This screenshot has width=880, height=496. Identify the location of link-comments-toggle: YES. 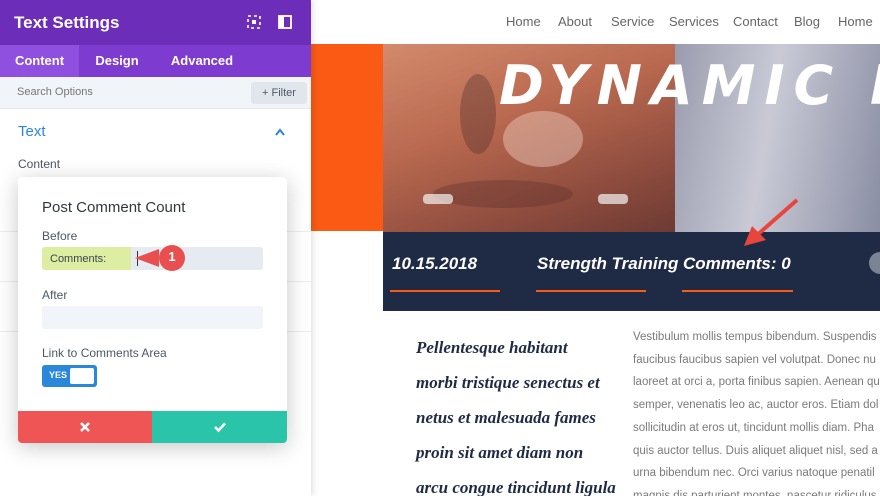
(69, 376).